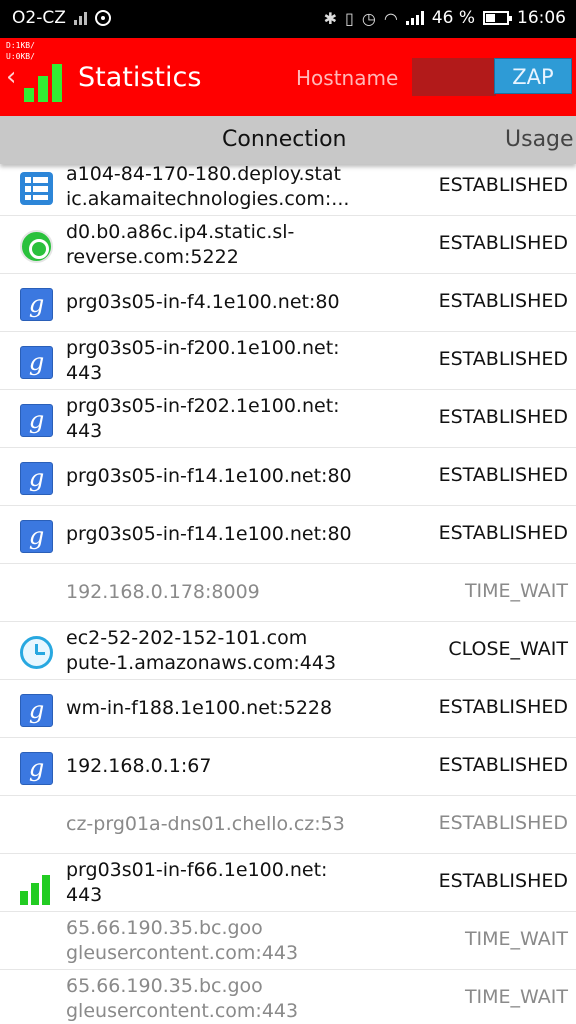 The image size is (576, 1024). I want to click on hostname-toggle, so click(454, 77).